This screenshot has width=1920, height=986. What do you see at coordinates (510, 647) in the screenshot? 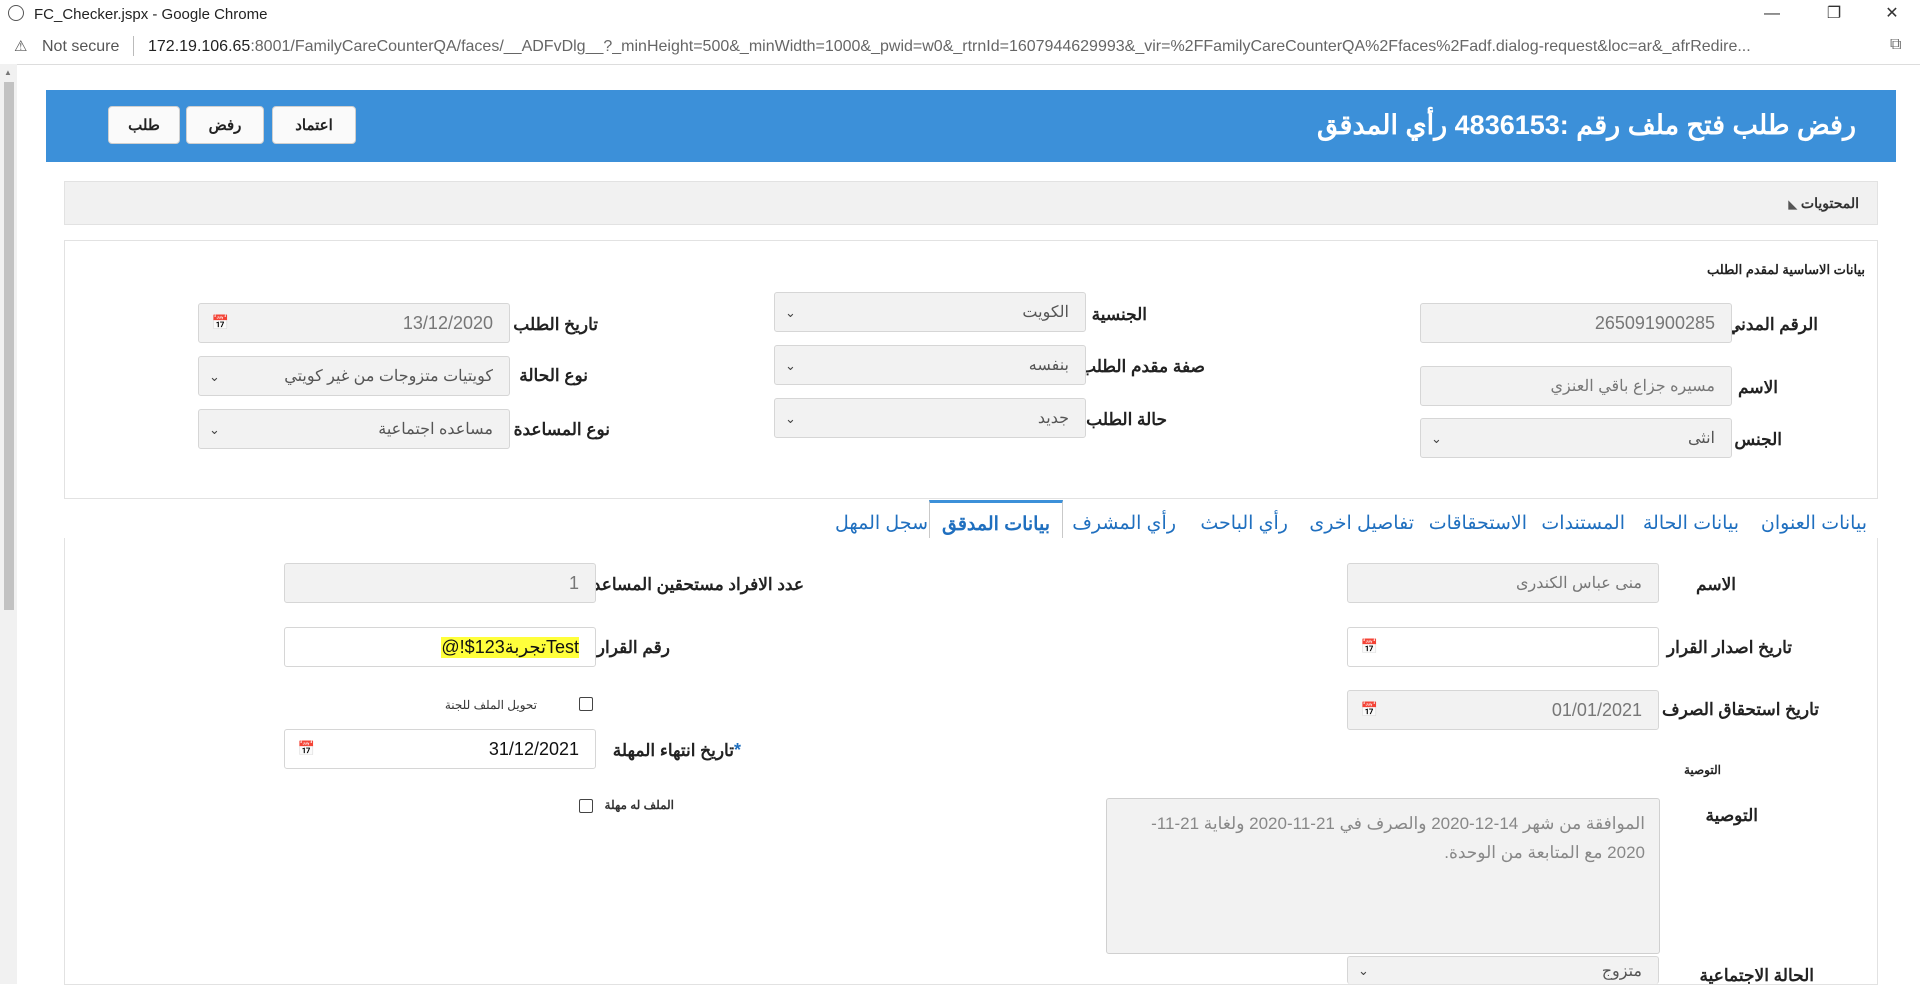
I see `decision-no-value: Testتجربة123$!@` at bounding box center [510, 647].